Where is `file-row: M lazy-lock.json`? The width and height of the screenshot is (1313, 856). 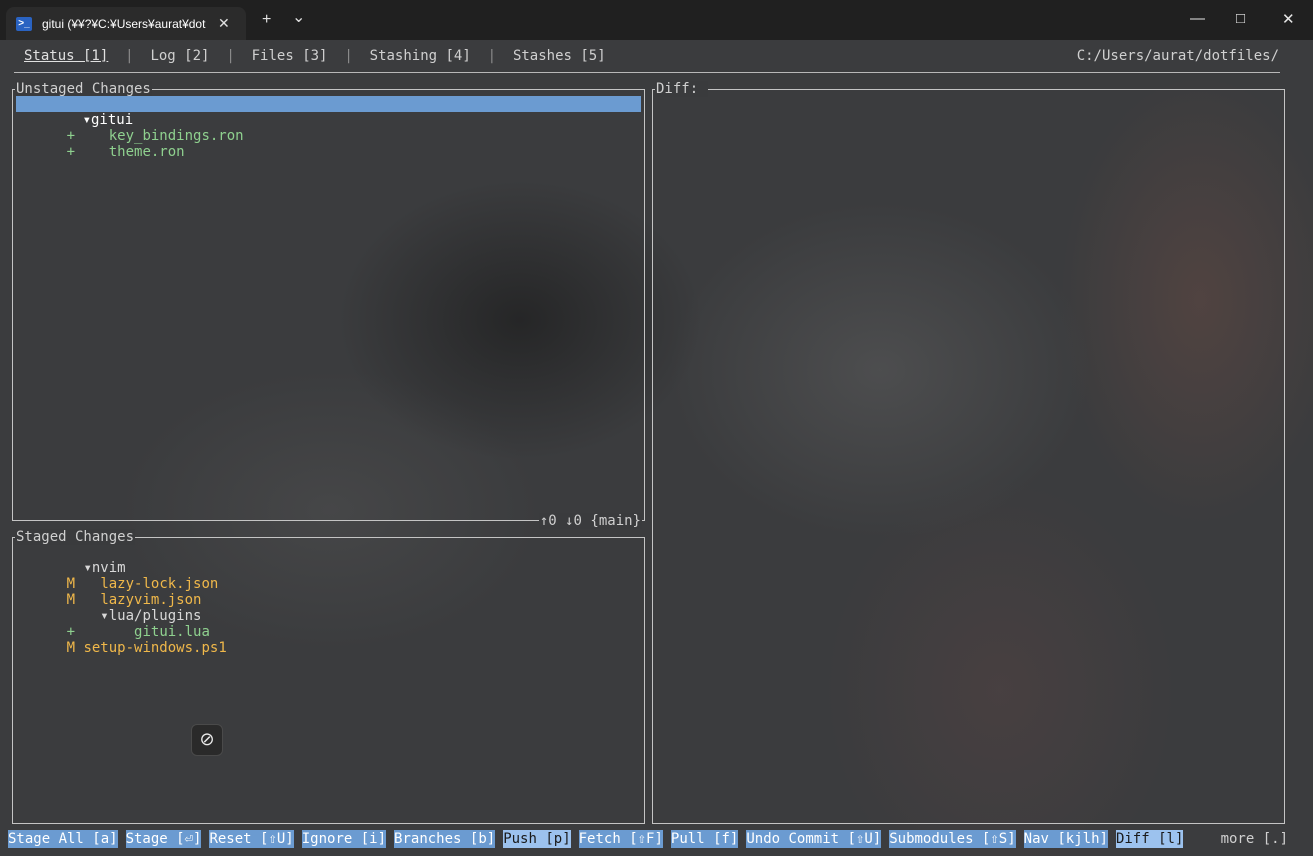 file-row: M lazy-lock.json is located at coordinates (117, 576).